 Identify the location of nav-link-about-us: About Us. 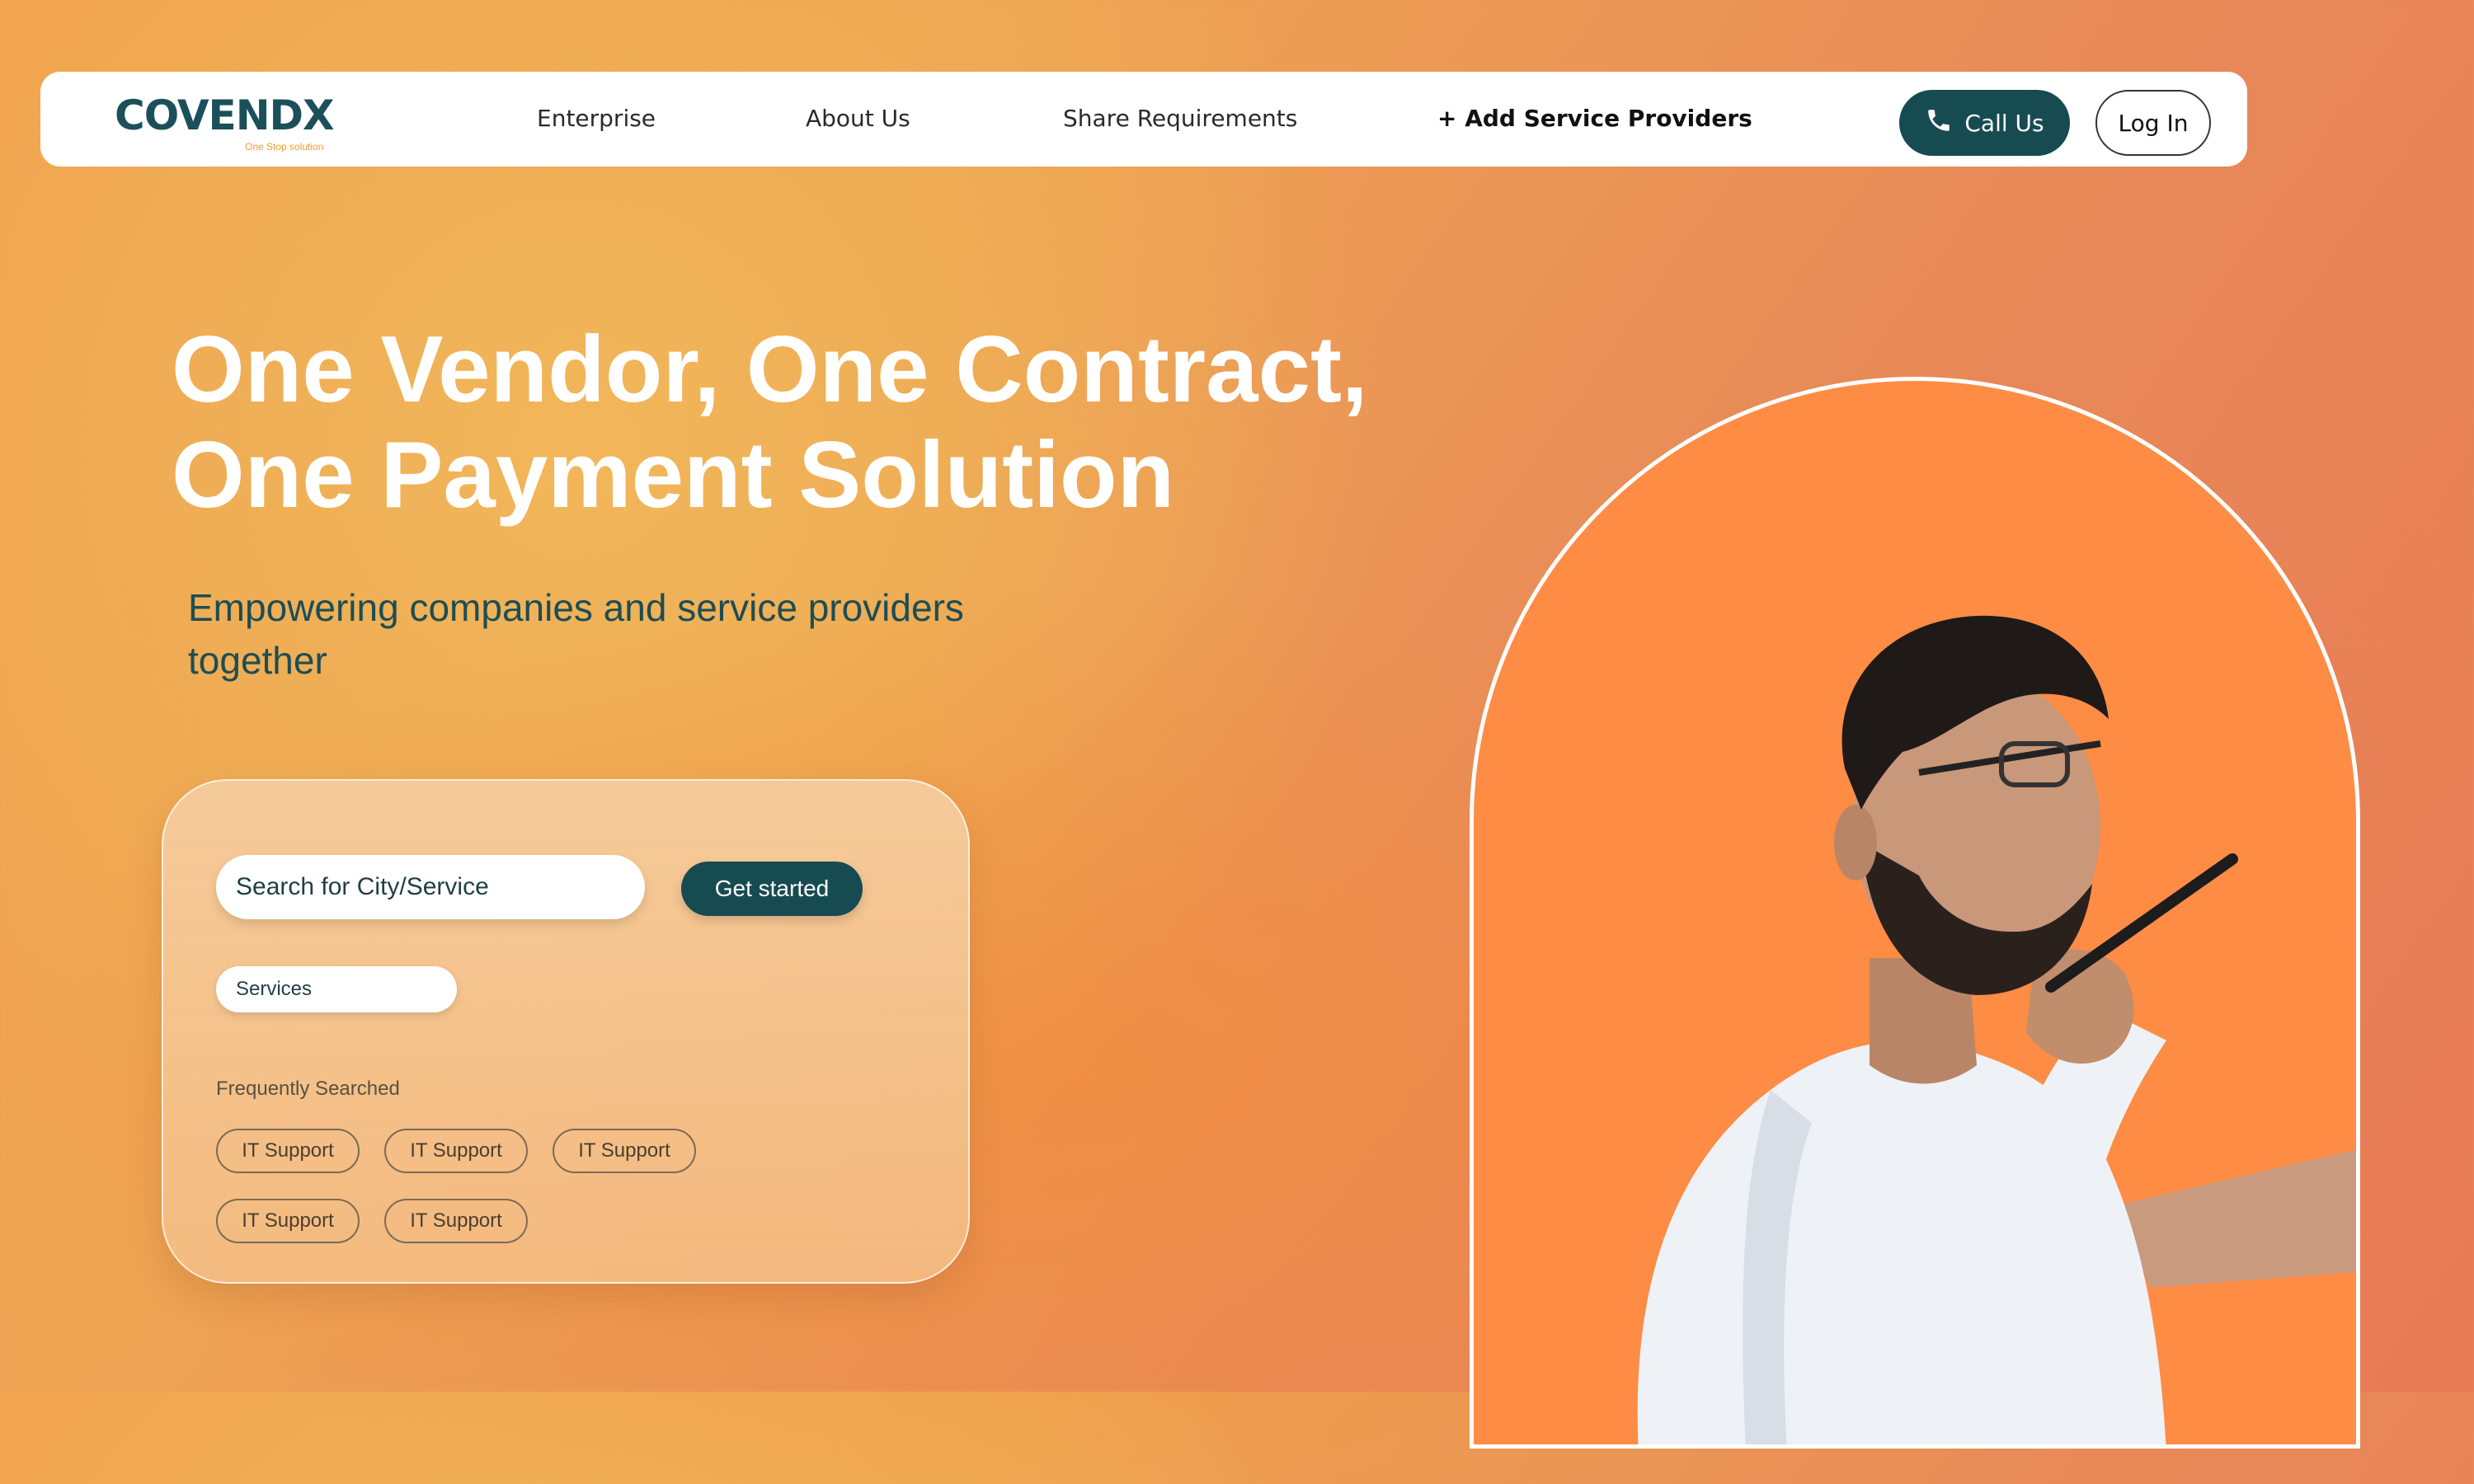
(858, 119).